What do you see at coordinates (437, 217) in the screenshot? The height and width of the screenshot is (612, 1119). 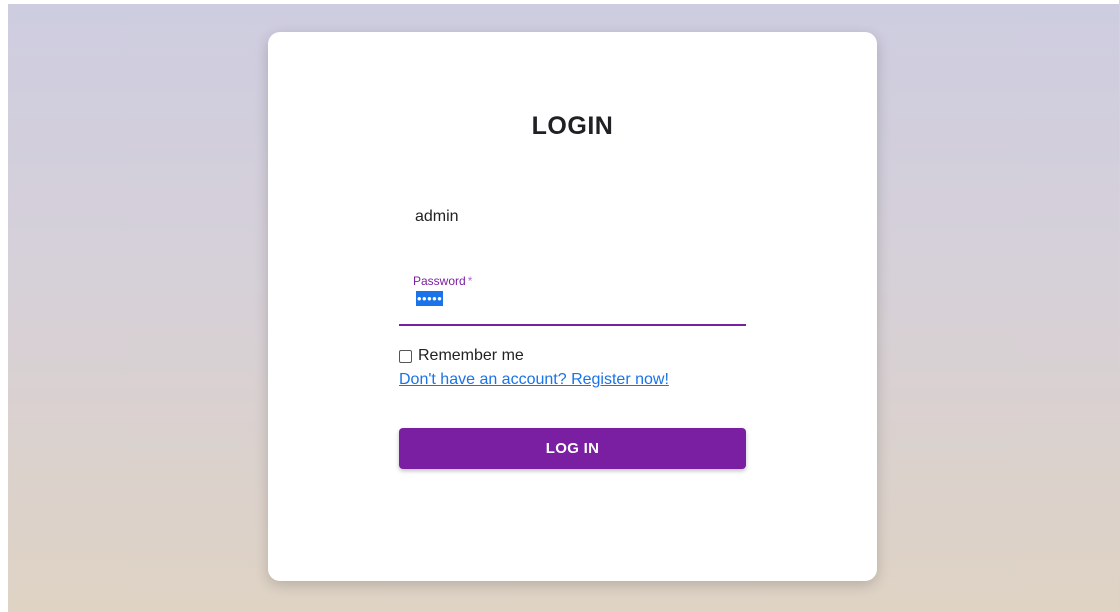 I see `username-value: admin` at bounding box center [437, 217].